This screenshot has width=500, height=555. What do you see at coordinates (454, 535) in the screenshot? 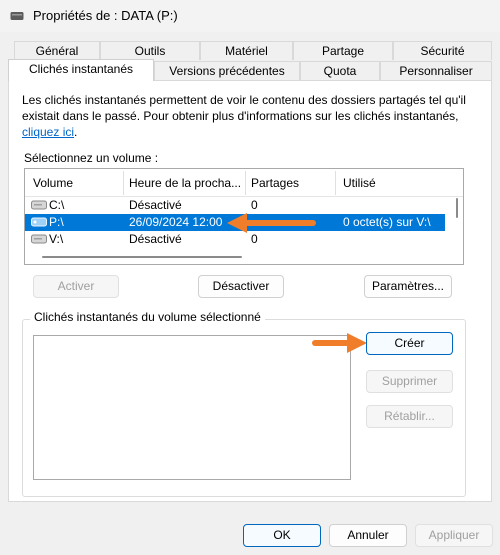
I see `apply-button: Appliquer` at bounding box center [454, 535].